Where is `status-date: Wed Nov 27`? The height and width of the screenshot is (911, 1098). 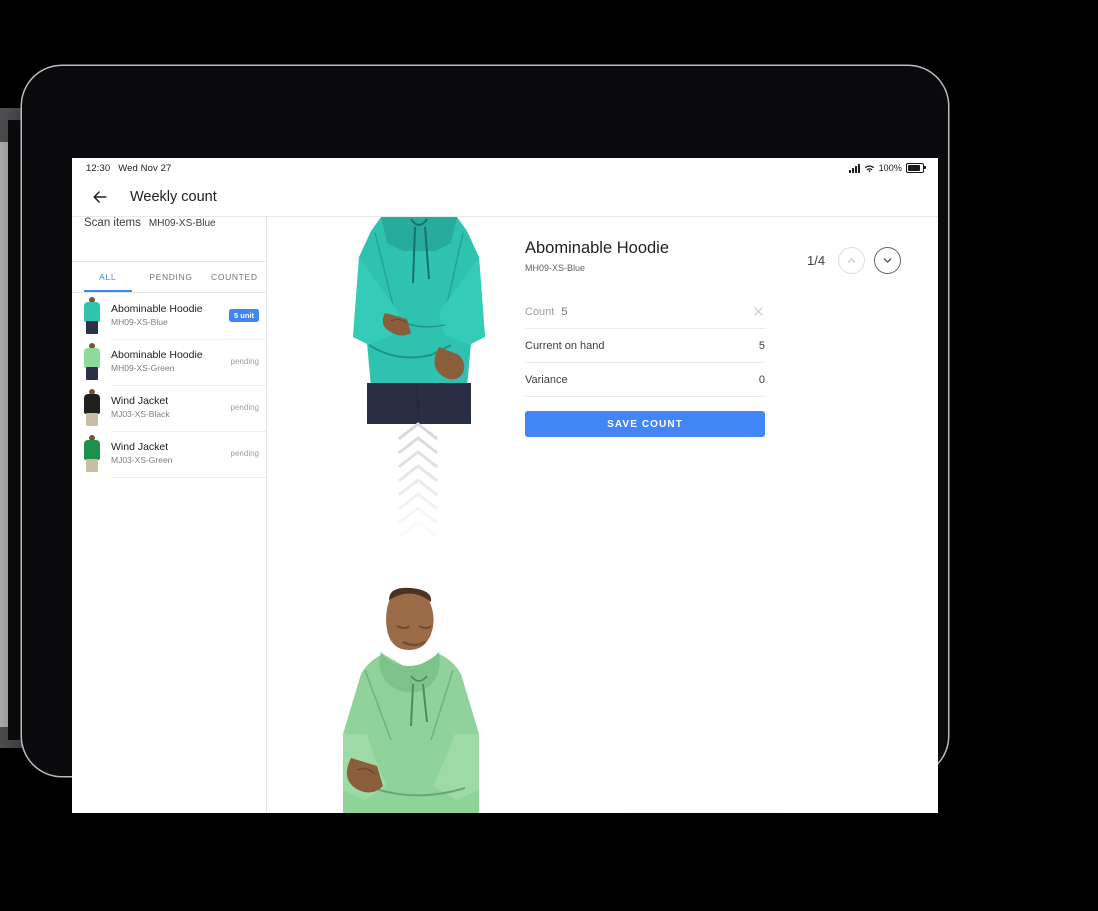 status-date: Wed Nov 27 is located at coordinates (145, 168).